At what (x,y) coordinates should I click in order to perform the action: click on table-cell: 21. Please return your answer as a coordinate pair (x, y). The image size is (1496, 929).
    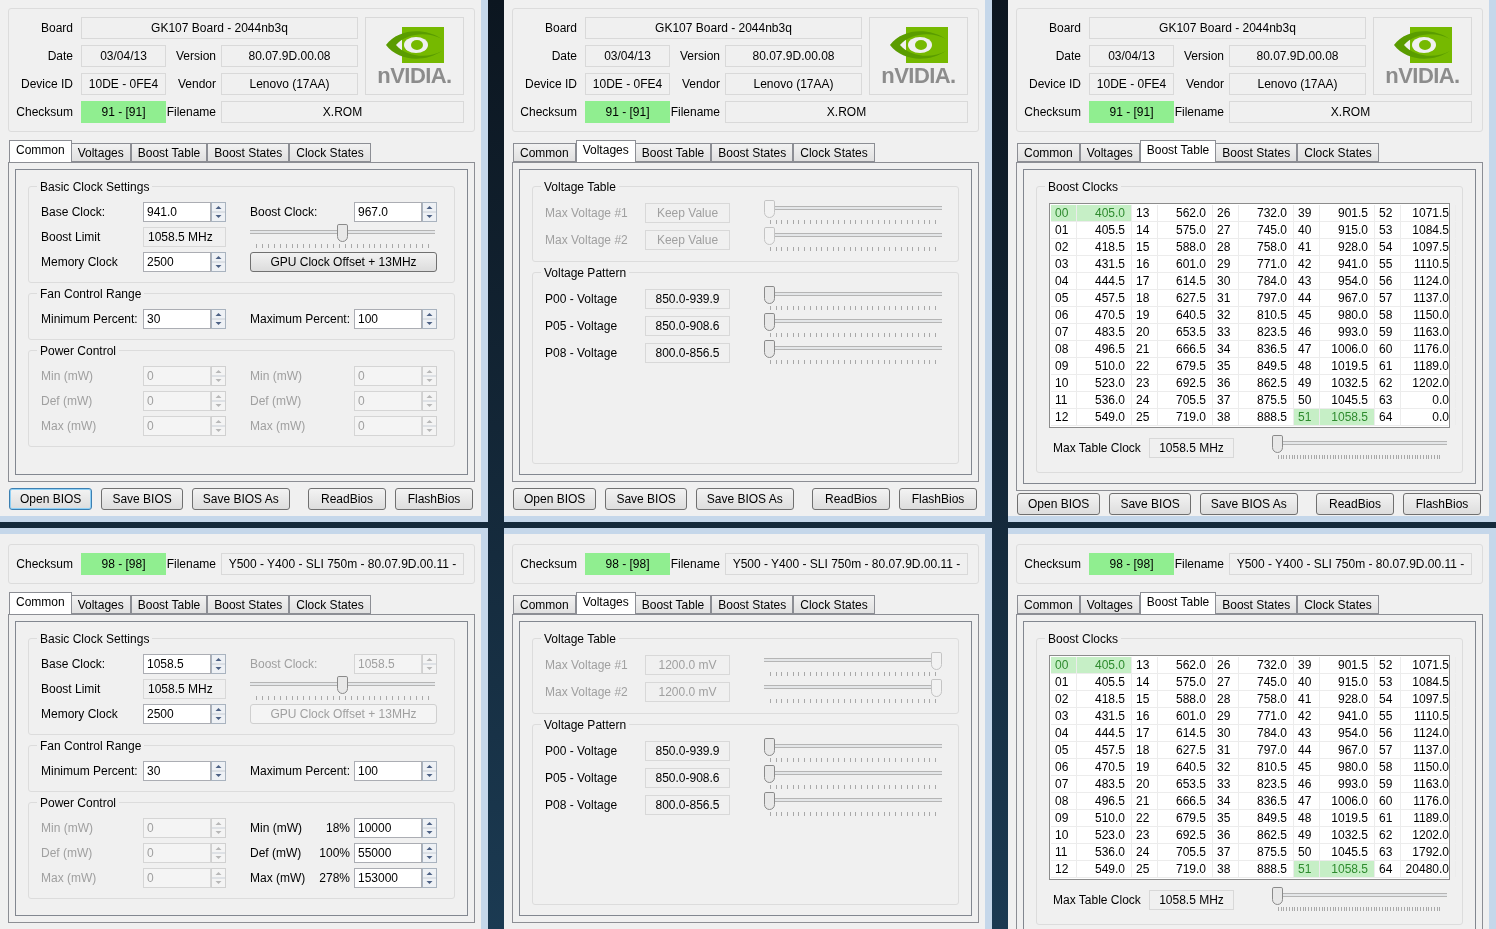
    Looking at the image, I should click on (1145, 801).